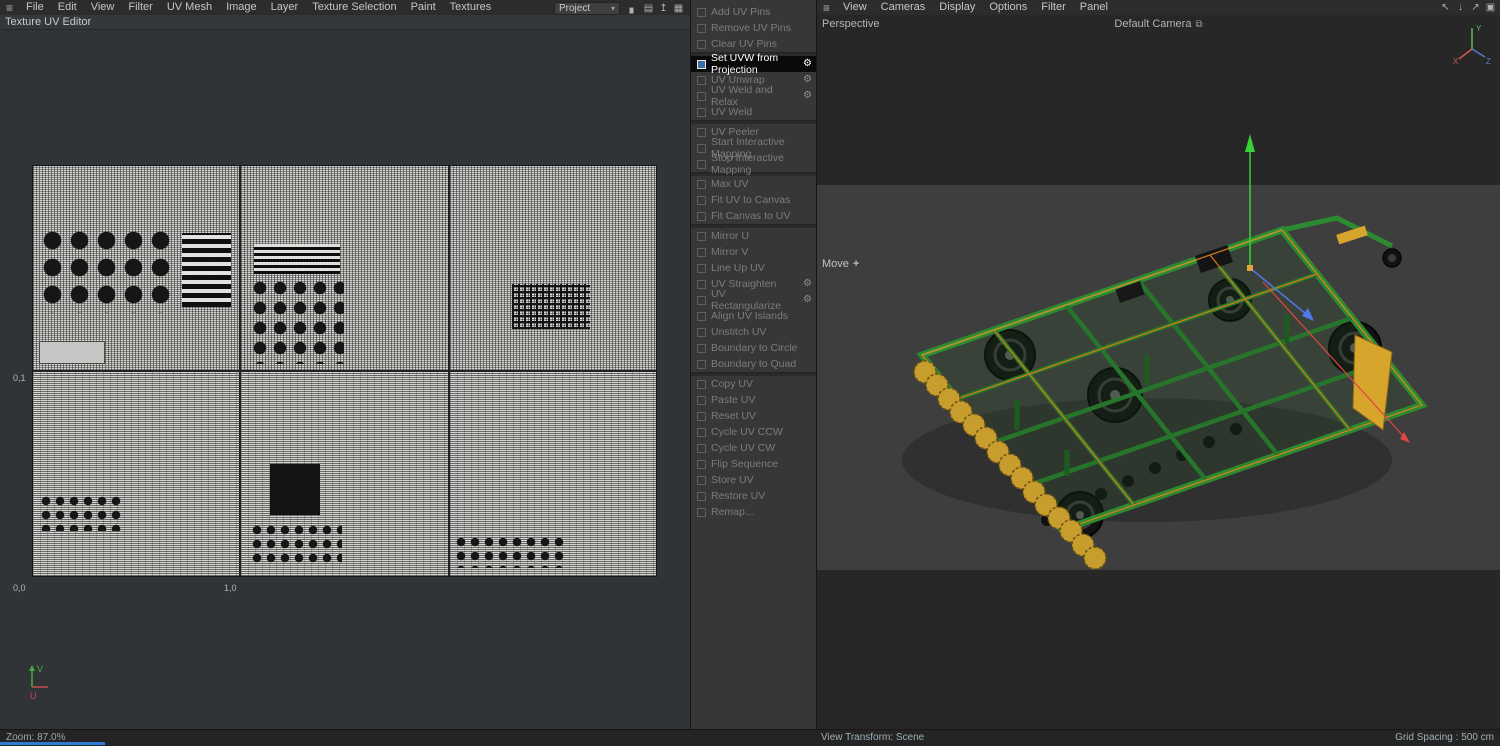 This screenshot has height=746, width=1500. Describe the element at coordinates (701, 64) in the screenshot. I see `uvw-projection-icon` at that location.